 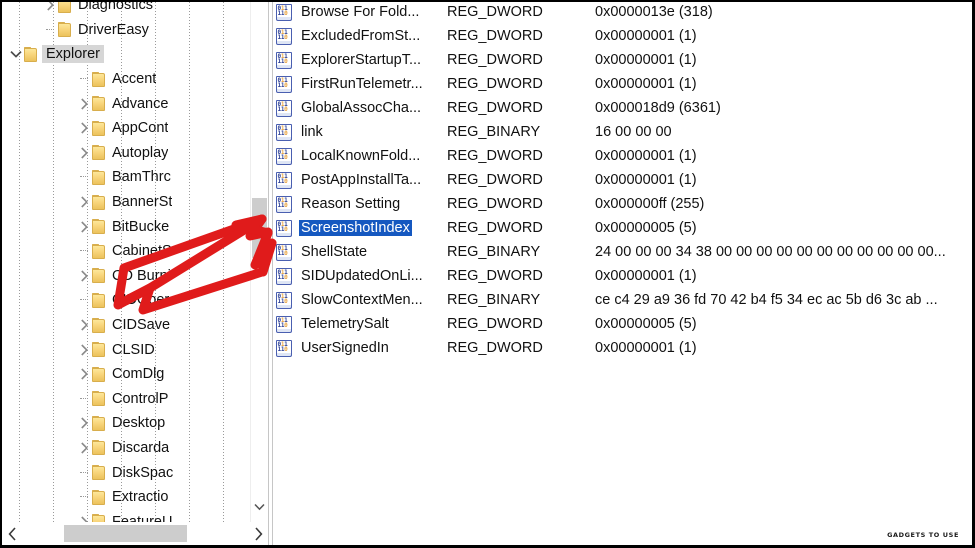 I want to click on tree-item-desktop: Desktop, so click(x=135, y=423).